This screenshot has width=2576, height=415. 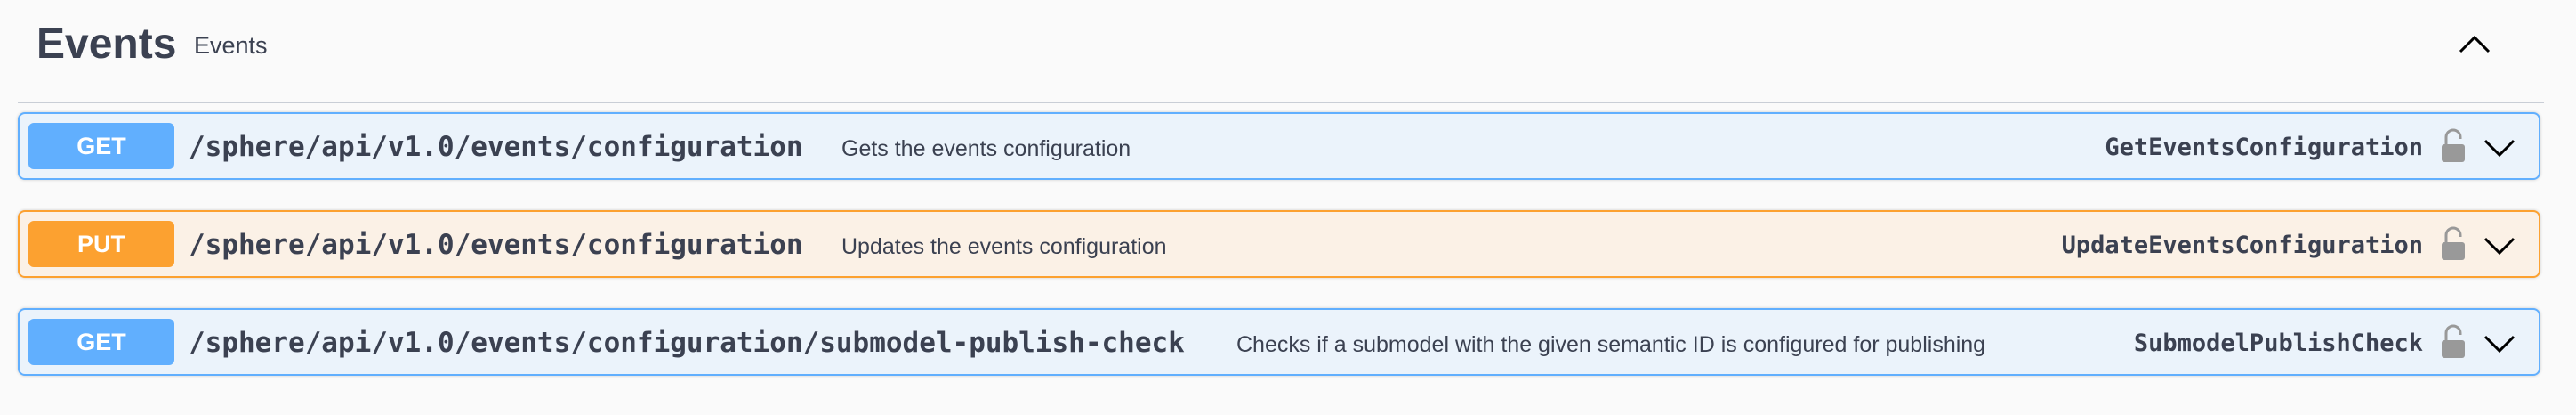 What do you see at coordinates (1004, 246) in the screenshot?
I see `operation-summary: Updates the events configuration` at bounding box center [1004, 246].